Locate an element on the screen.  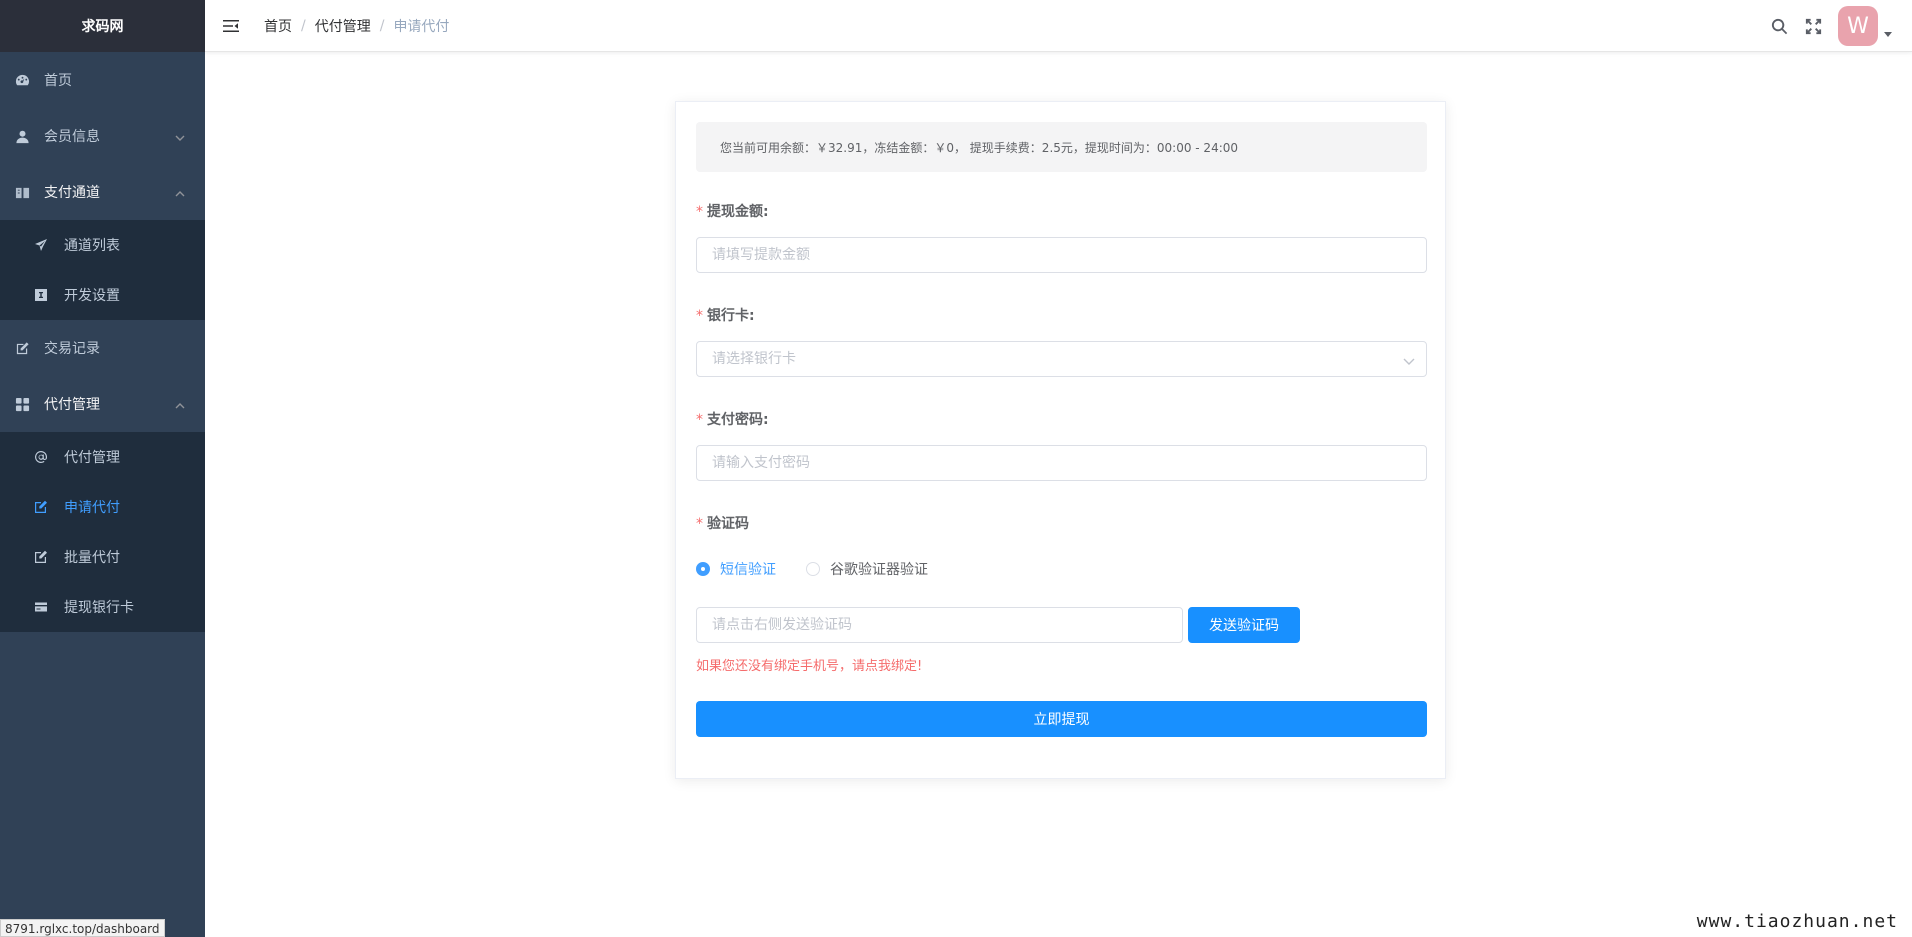
sidebar-item-label: 通道列表 is located at coordinates (92, 246).